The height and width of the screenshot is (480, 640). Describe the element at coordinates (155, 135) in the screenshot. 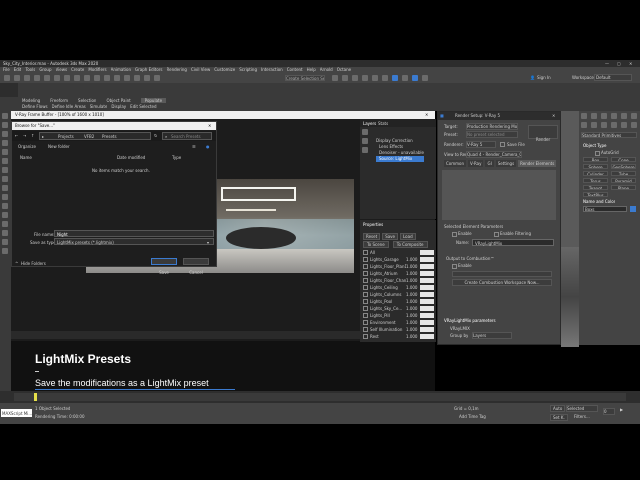

I see `refresh-icon: ↻` at that location.